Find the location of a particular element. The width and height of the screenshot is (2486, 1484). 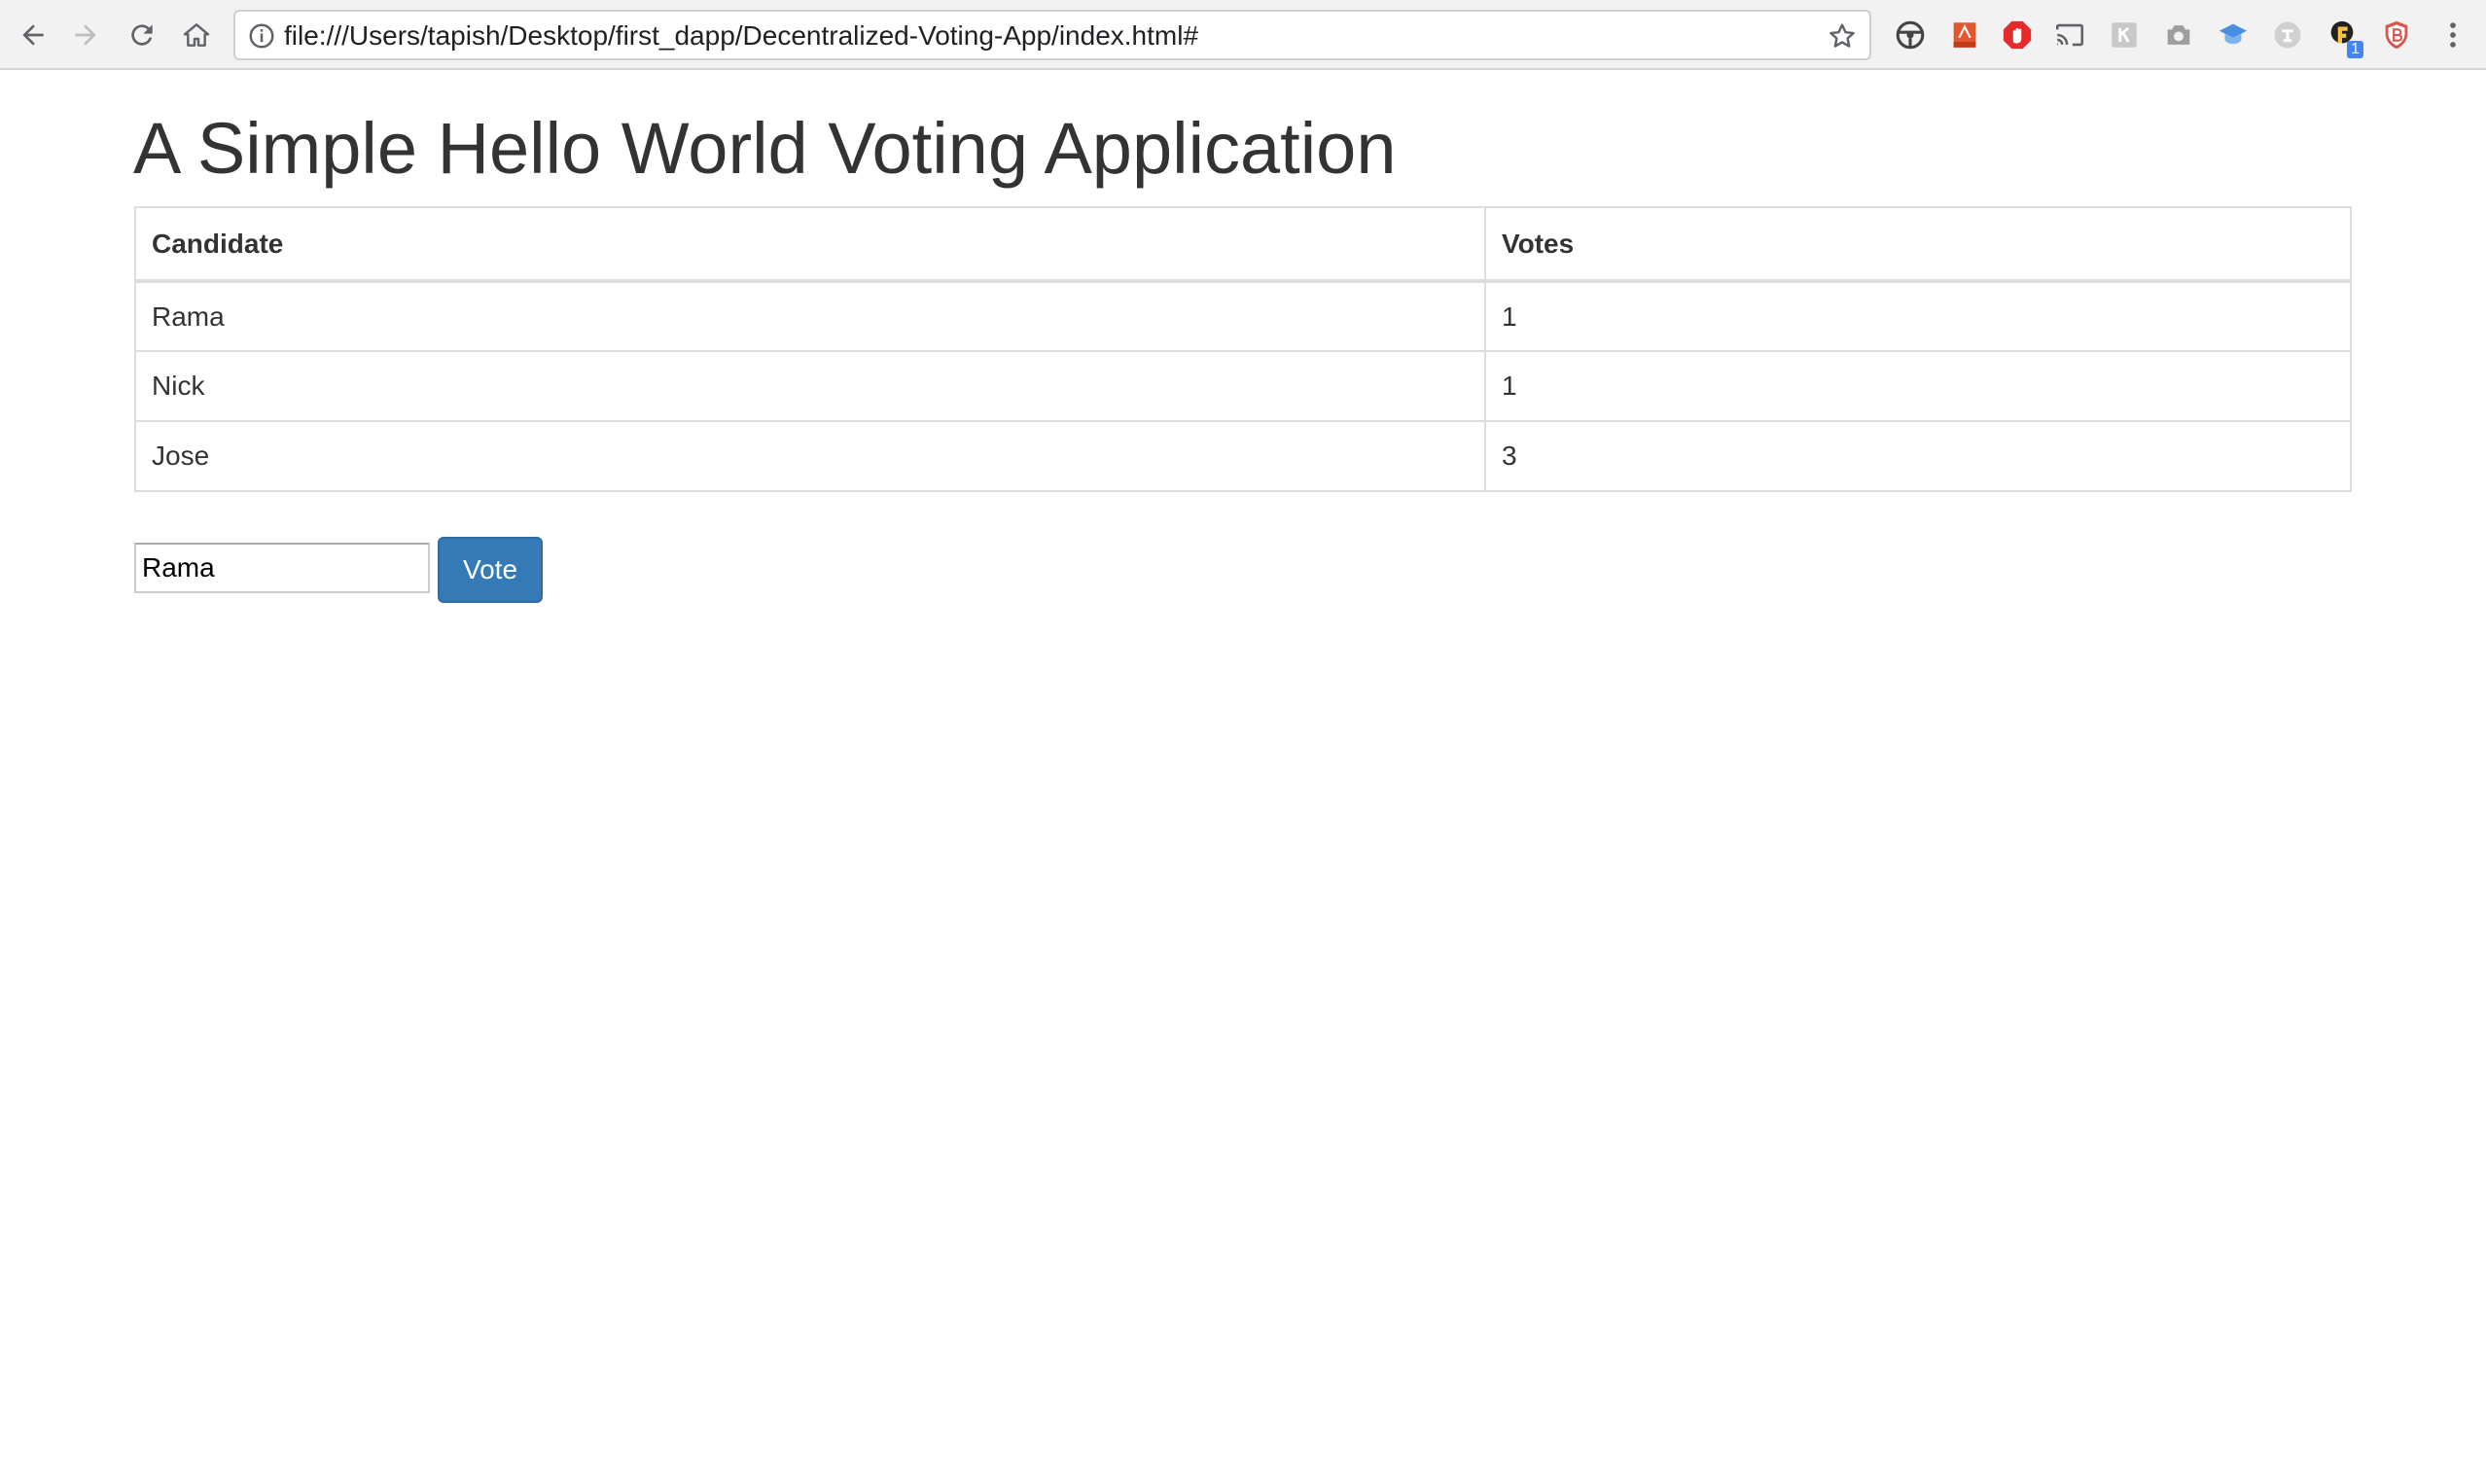

info-icon is located at coordinates (261, 36).